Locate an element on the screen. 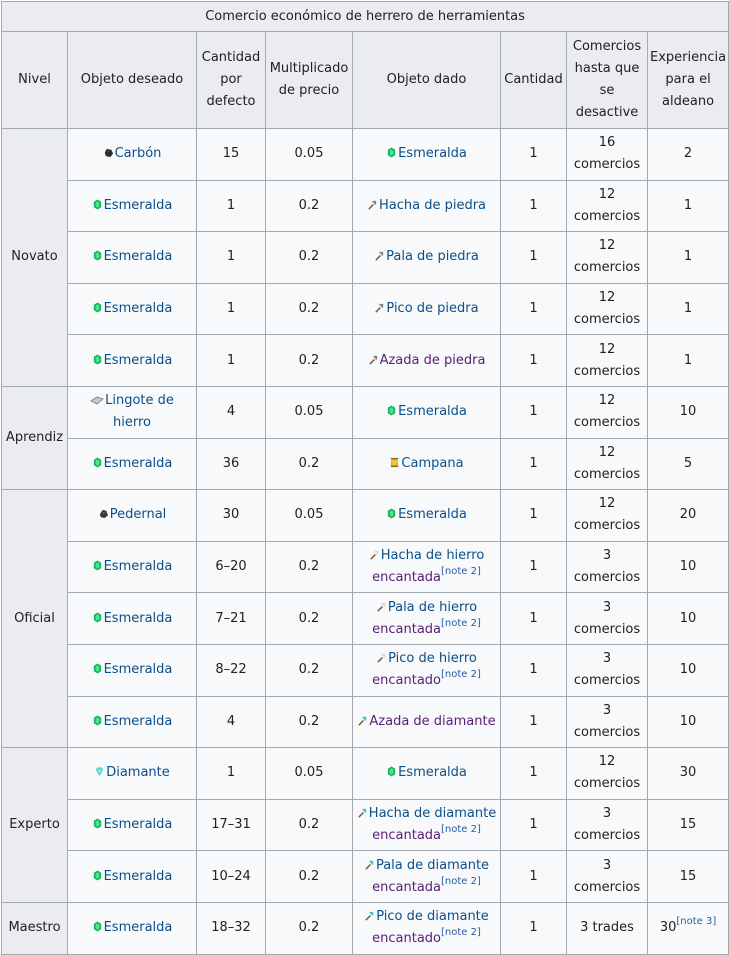  wanted-item-cell: Esmeralda is located at coordinates (132, 309).